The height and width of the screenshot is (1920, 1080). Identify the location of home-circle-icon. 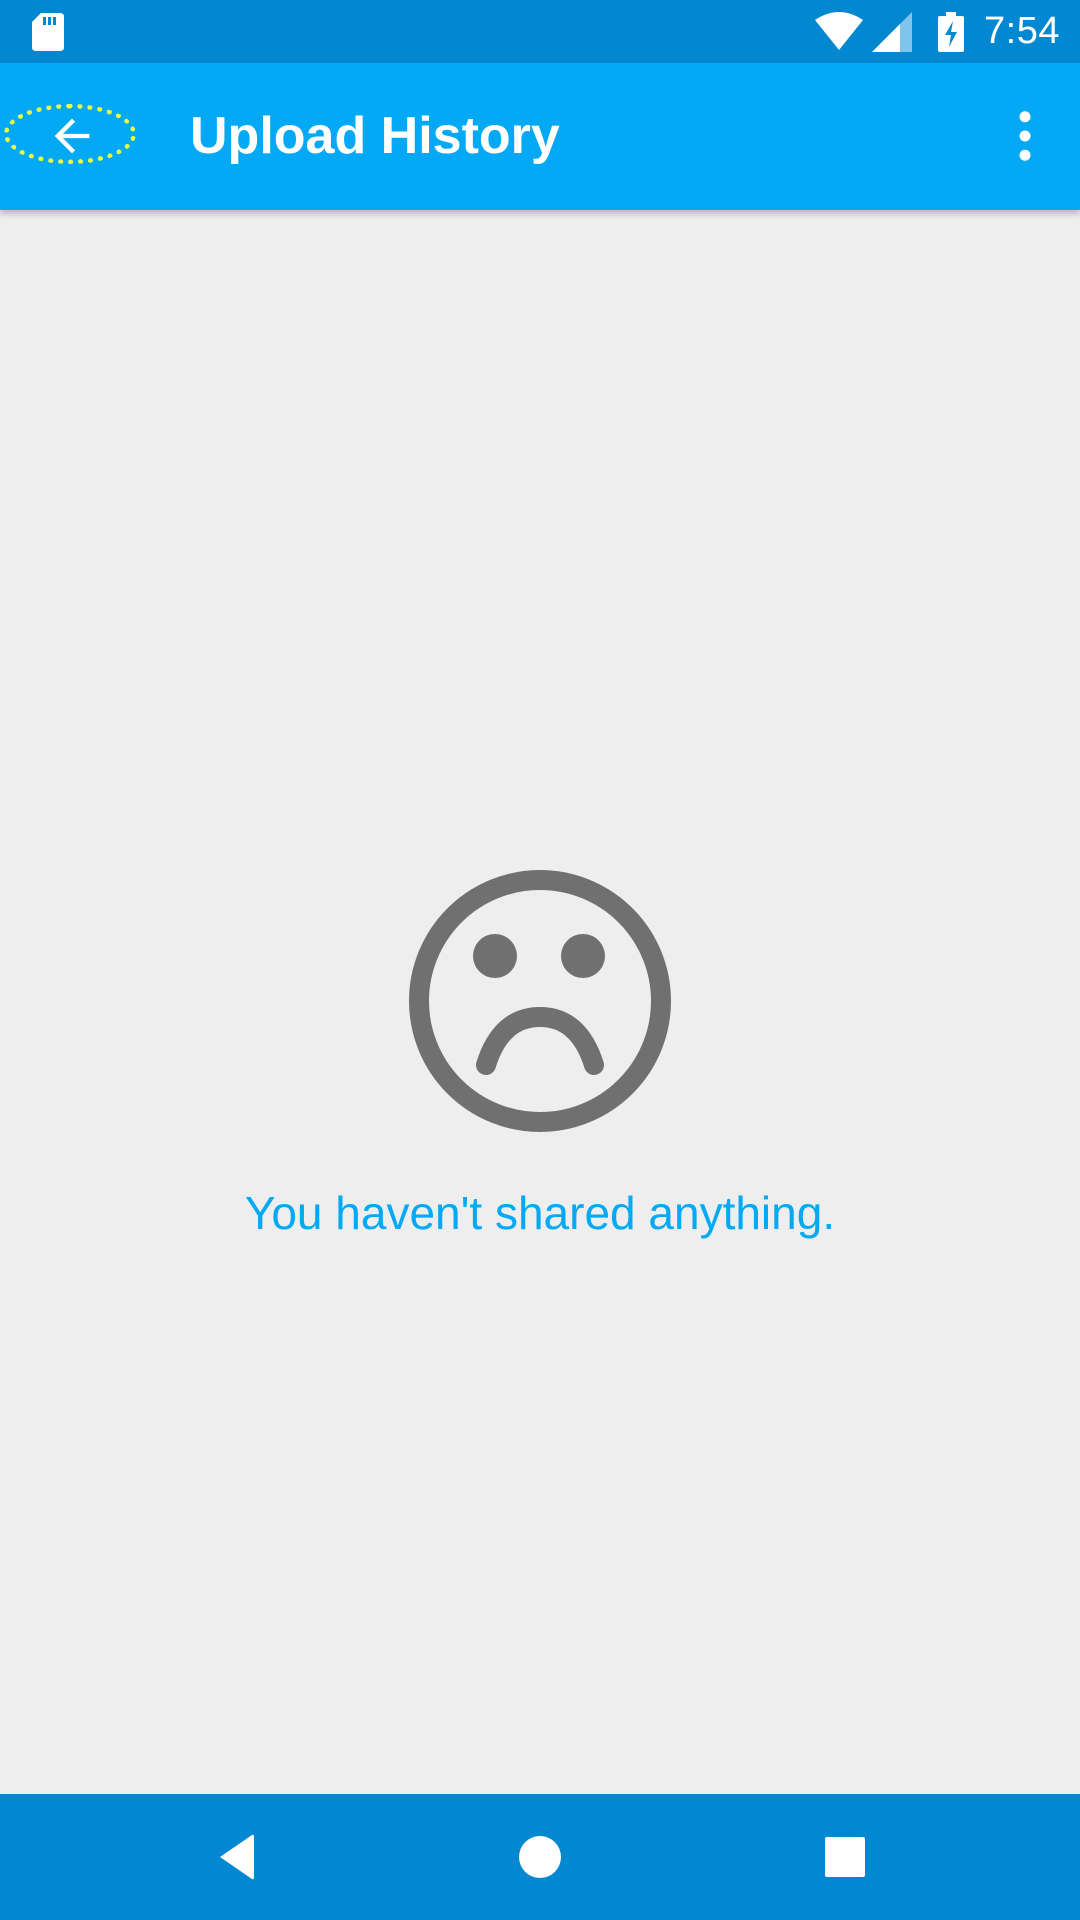
(540, 1857).